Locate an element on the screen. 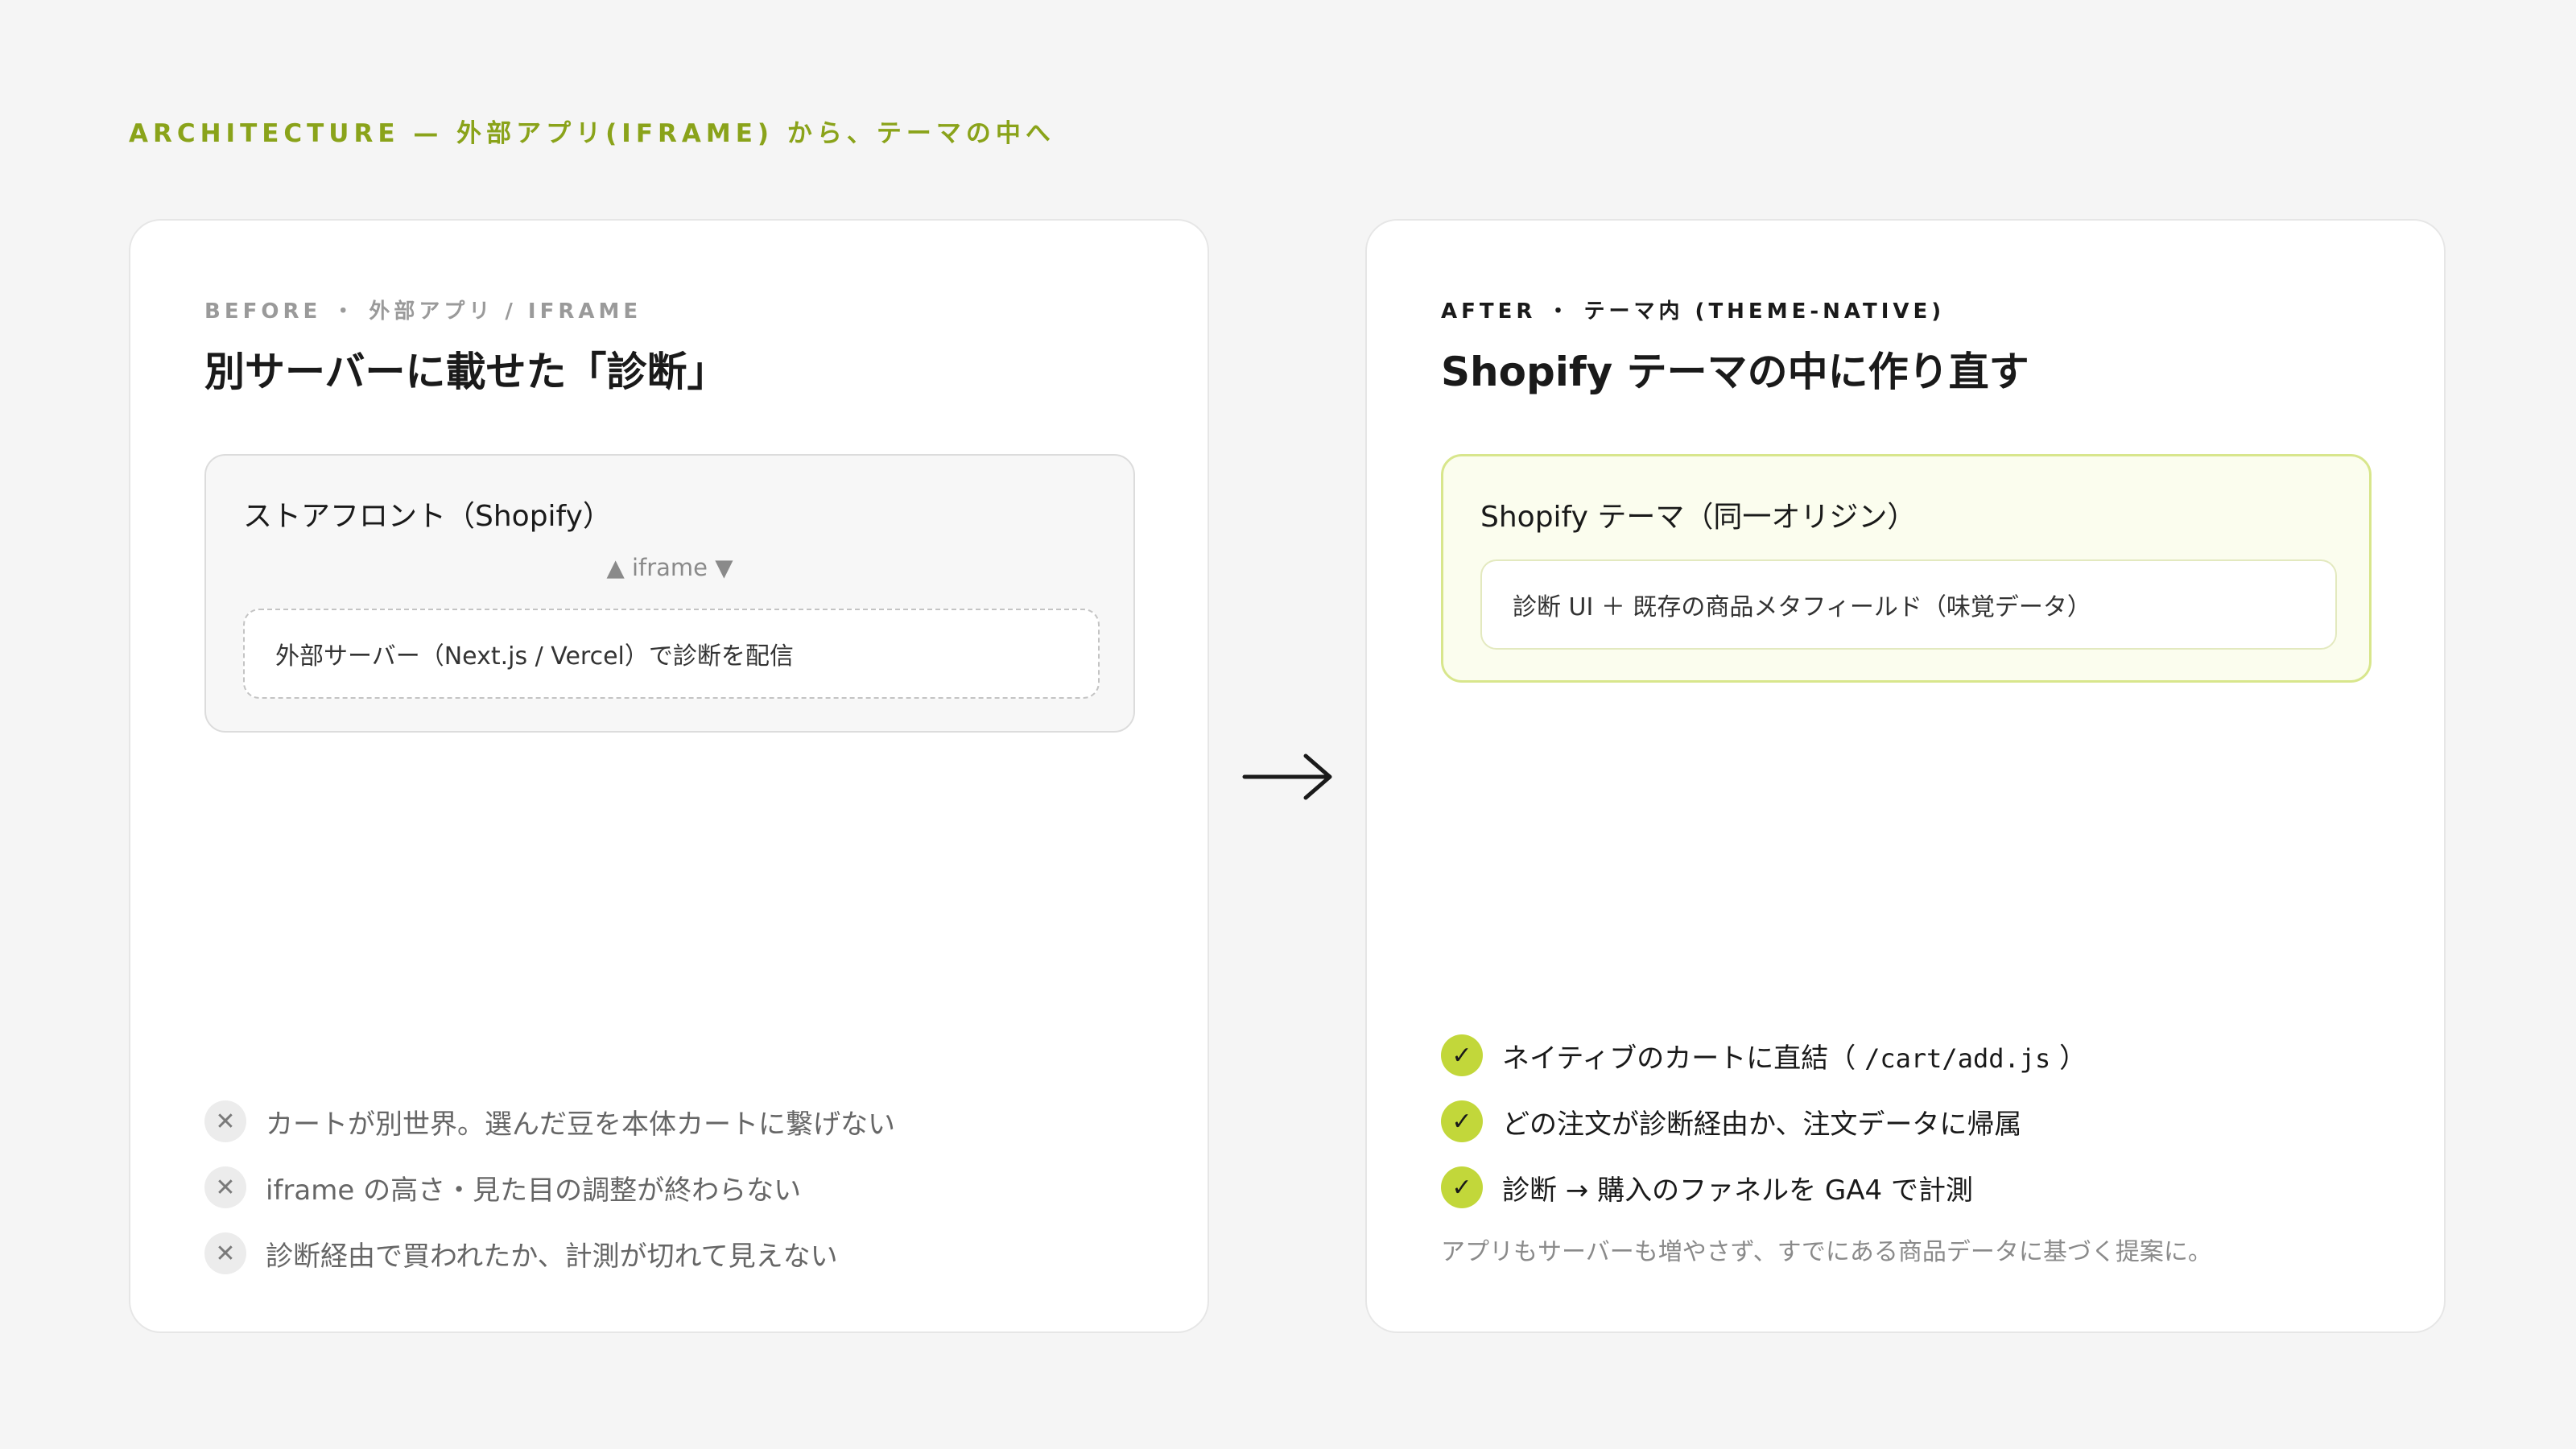 This screenshot has height=1449, width=2576. issue-text: iframe の高さ・見た目の調整が終わらない is located at coordinates (534, 1190).